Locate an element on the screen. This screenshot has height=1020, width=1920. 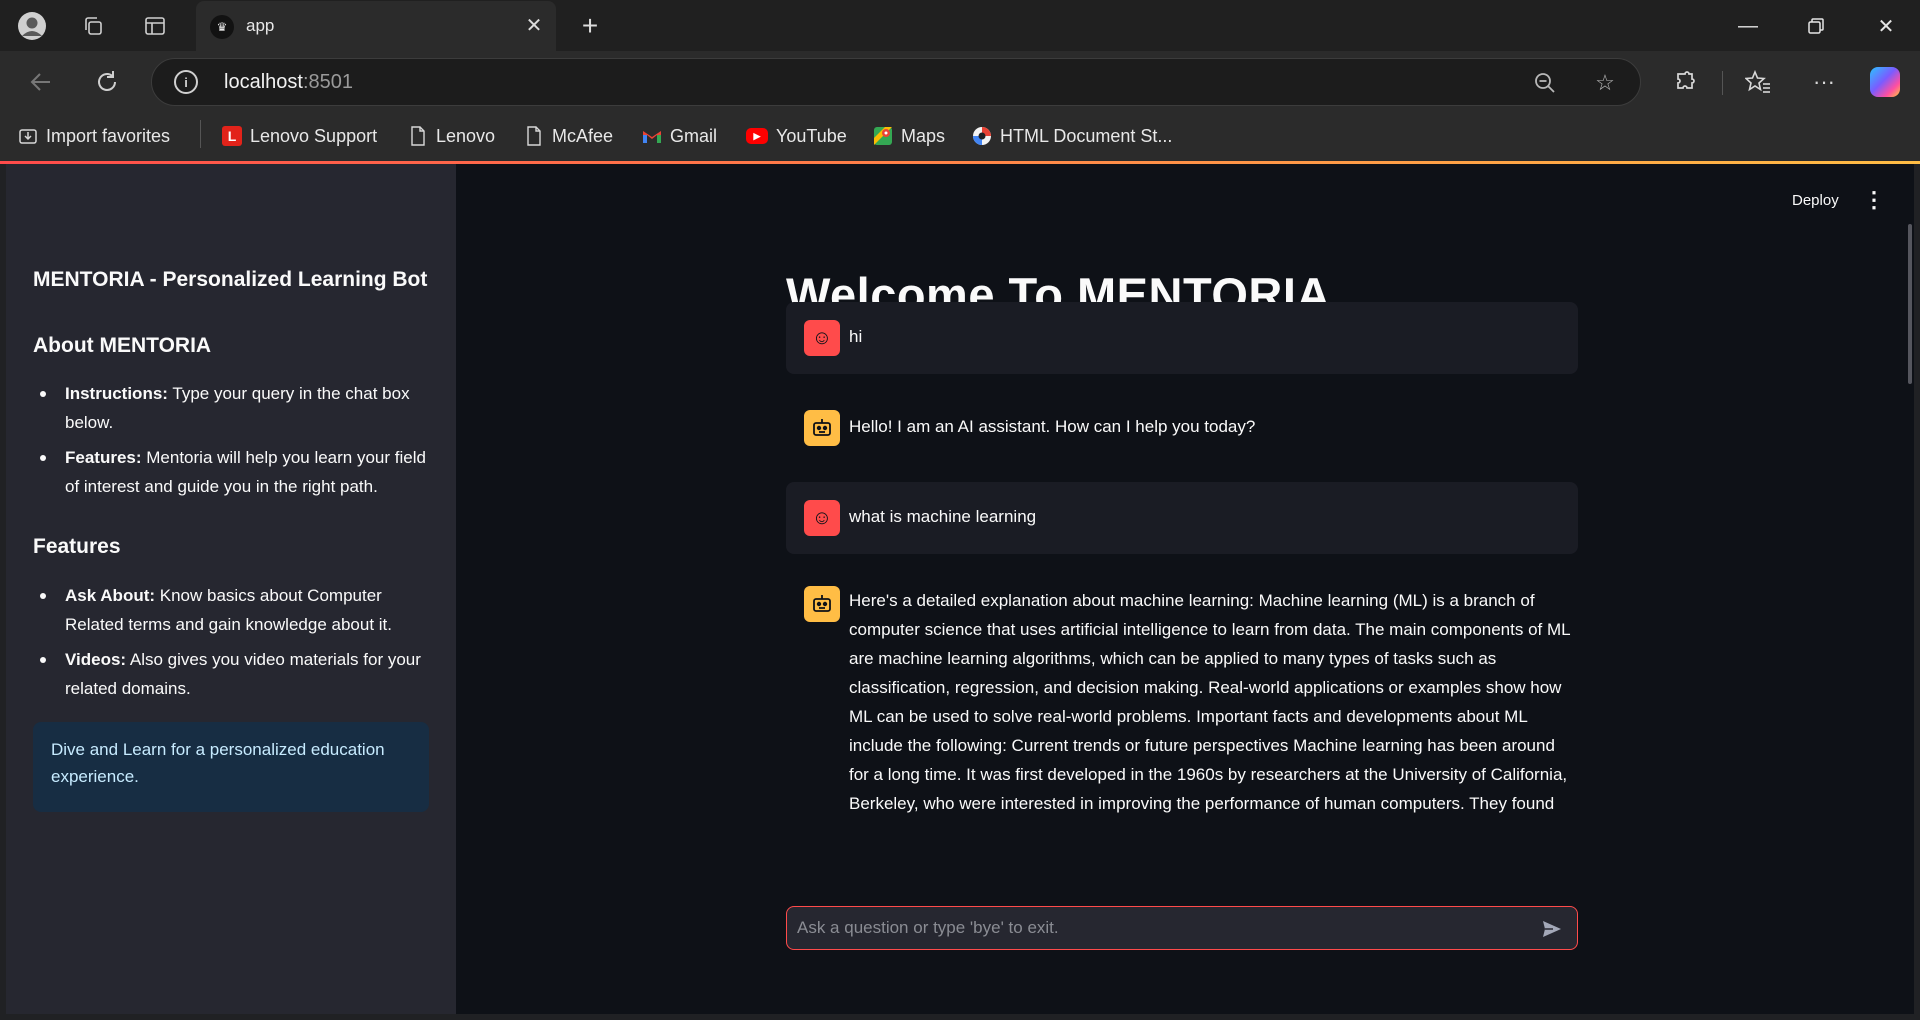
favorites-icon is located at coordinates (1758, 82).